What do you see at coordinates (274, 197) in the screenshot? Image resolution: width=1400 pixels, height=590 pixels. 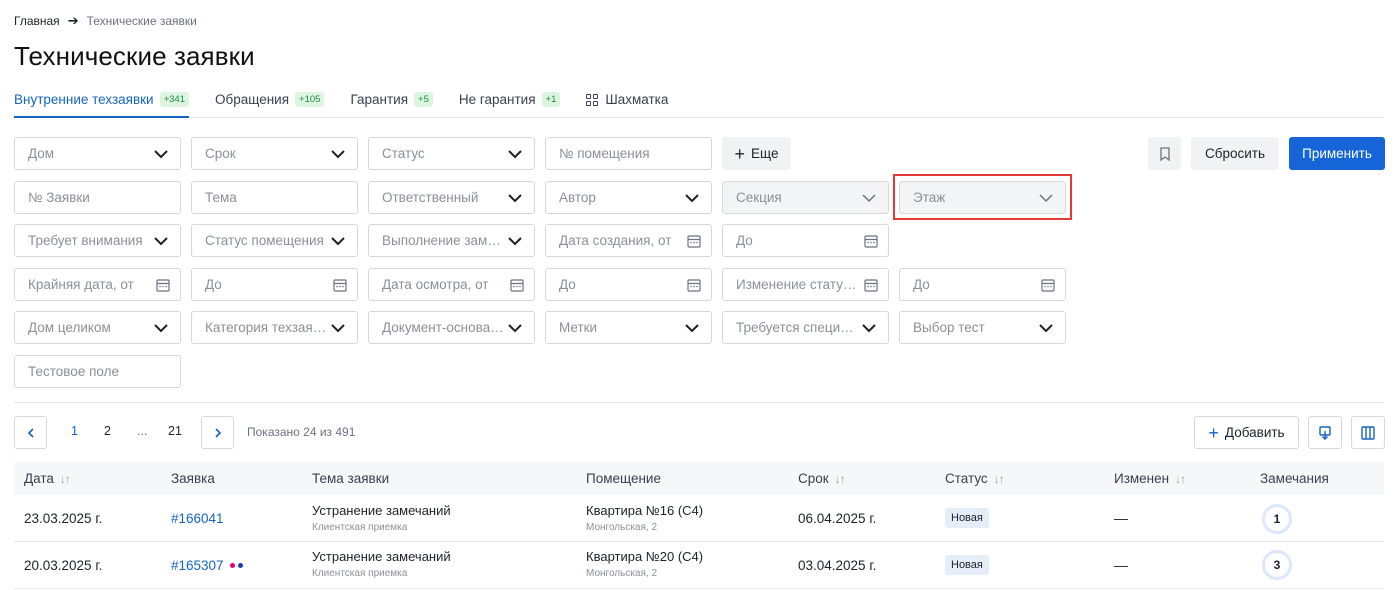 I see `filter-topic-input: Тема` at bounding box center [274, 197].